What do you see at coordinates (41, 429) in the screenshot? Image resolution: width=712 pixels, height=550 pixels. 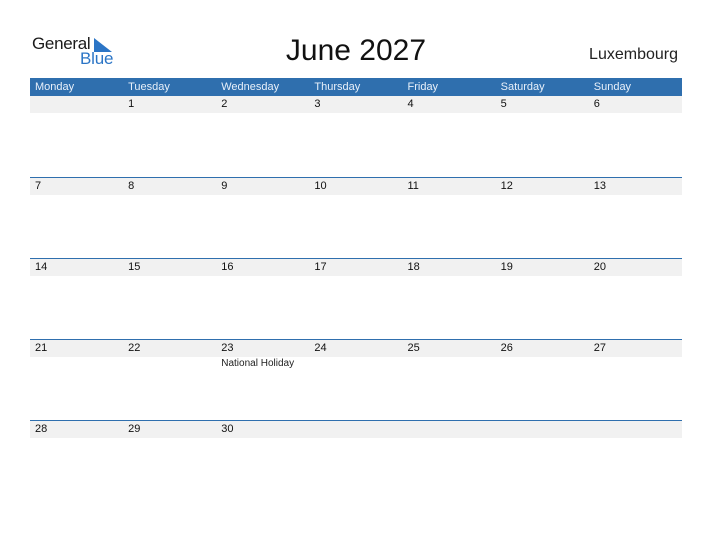 I see `day-number: 28` at bounding box center [41, 429].